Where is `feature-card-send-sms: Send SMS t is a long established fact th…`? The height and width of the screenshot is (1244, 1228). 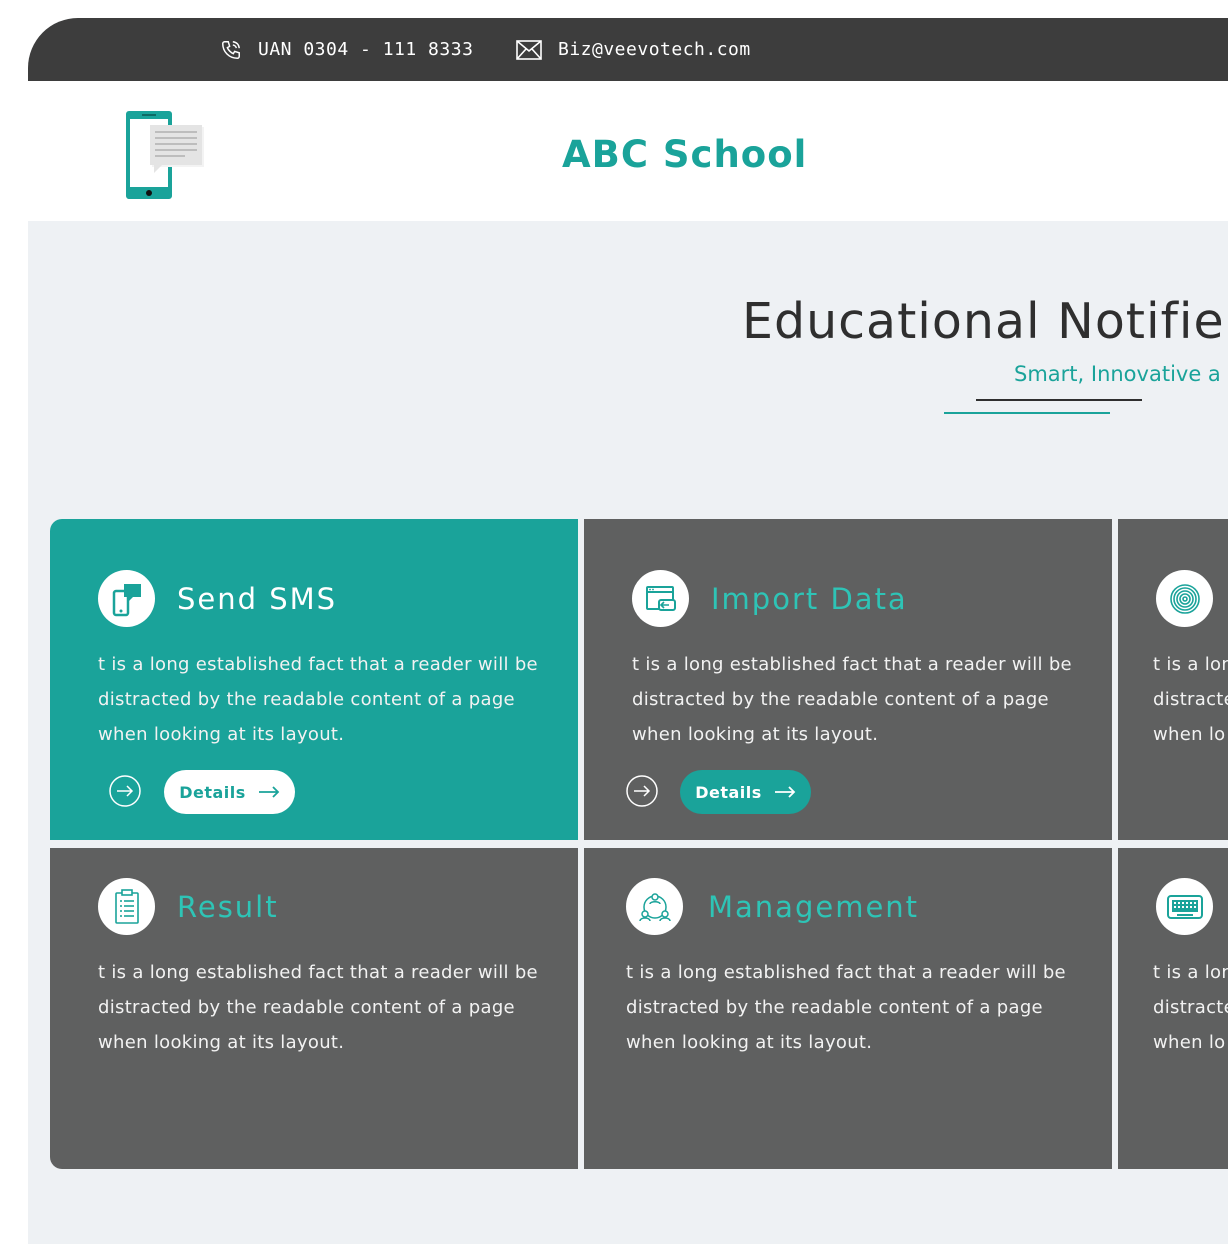
feature-card-send-sms: Send SMS t is a long established fact th… is located at coordinates (314, 679).